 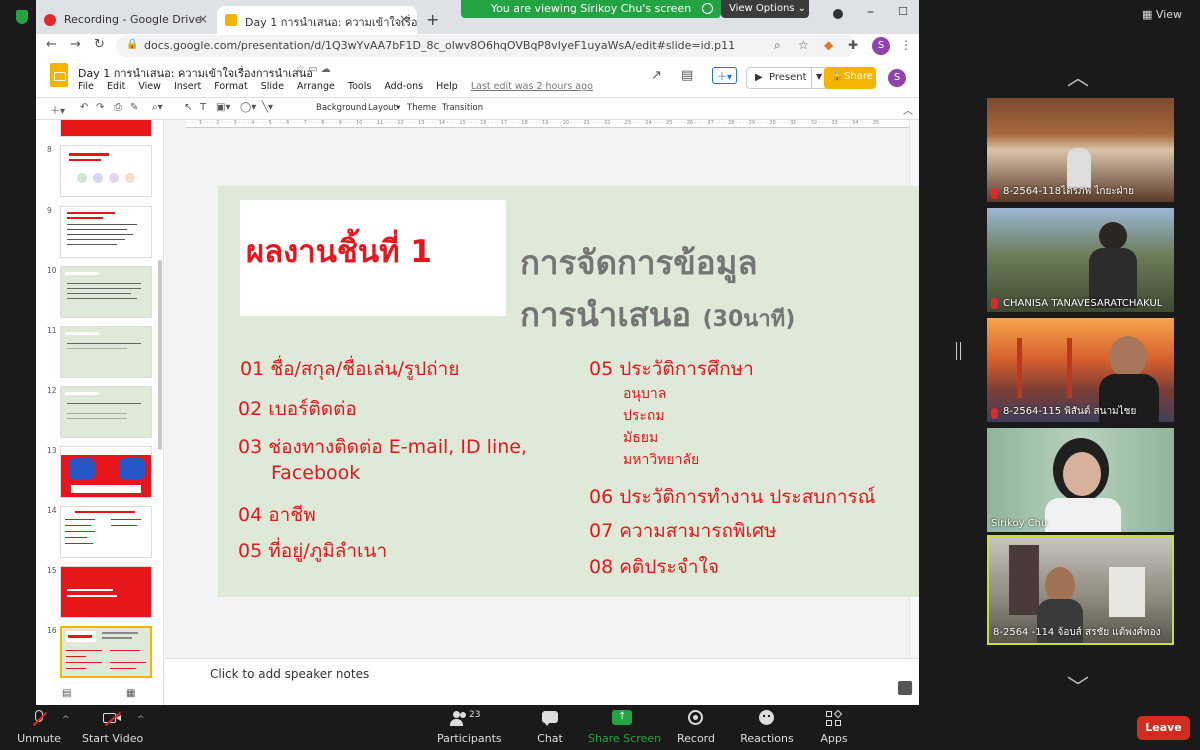 What do you see at coordinates (84, 107) in the screenshot?
I see `undo-icon: ↶` at bounding box center [84, 107].